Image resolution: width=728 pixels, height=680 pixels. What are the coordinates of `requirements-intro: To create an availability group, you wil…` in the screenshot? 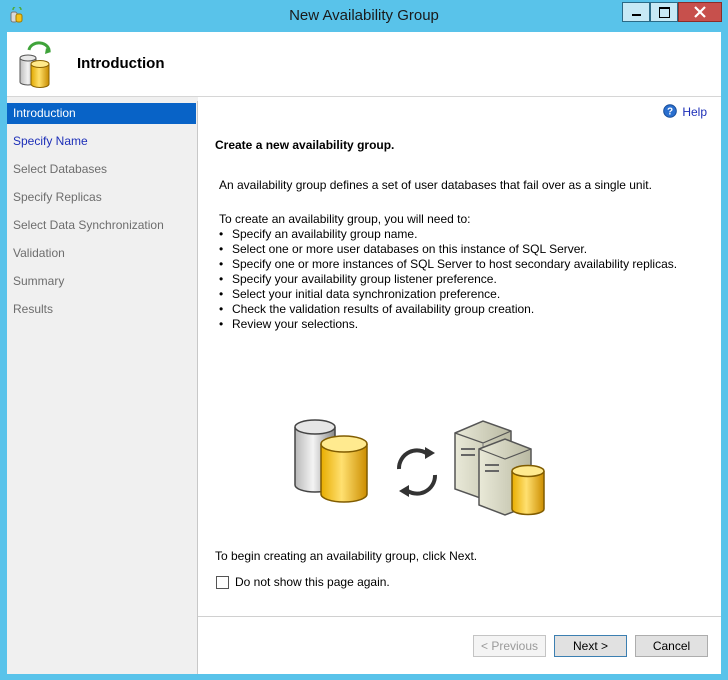 It's located at (345, 219).